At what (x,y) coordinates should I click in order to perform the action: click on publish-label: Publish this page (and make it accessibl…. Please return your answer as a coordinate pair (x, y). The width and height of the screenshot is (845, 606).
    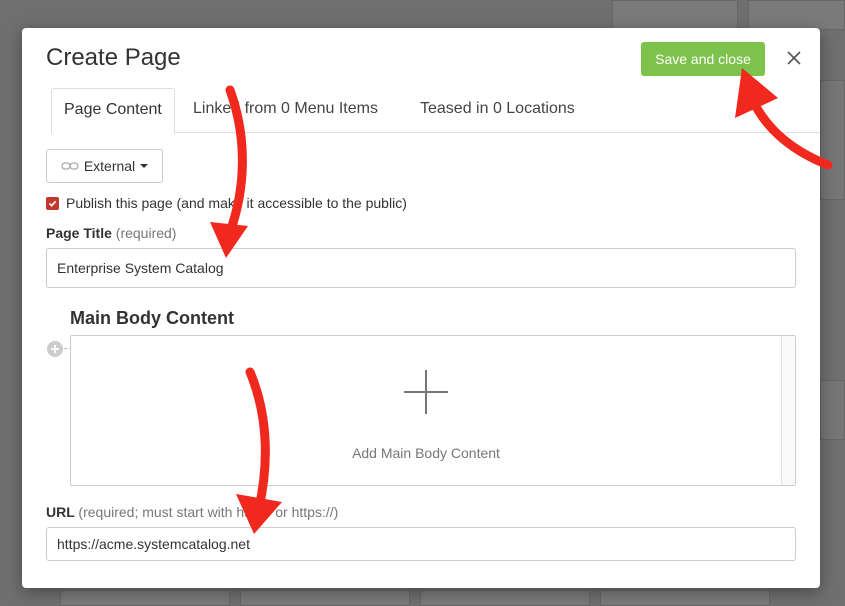
    Looking at the image, I should click on (236, 203).